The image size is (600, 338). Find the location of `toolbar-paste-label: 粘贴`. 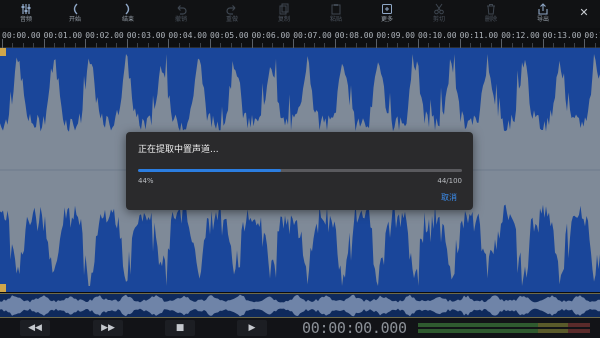

toolbar-paste-label: 粘贴 is located at coordinates (335, 19).